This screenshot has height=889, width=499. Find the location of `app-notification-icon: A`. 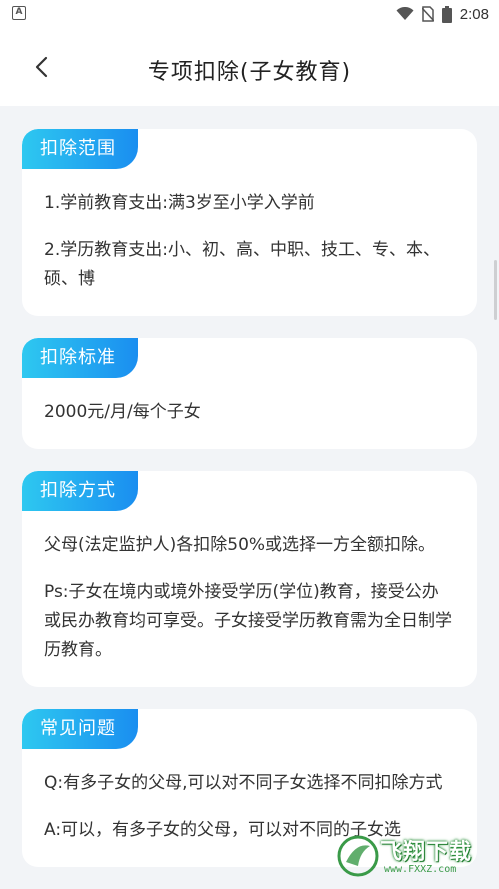

app-notification-icon: A is located at coordinates (19, 13).